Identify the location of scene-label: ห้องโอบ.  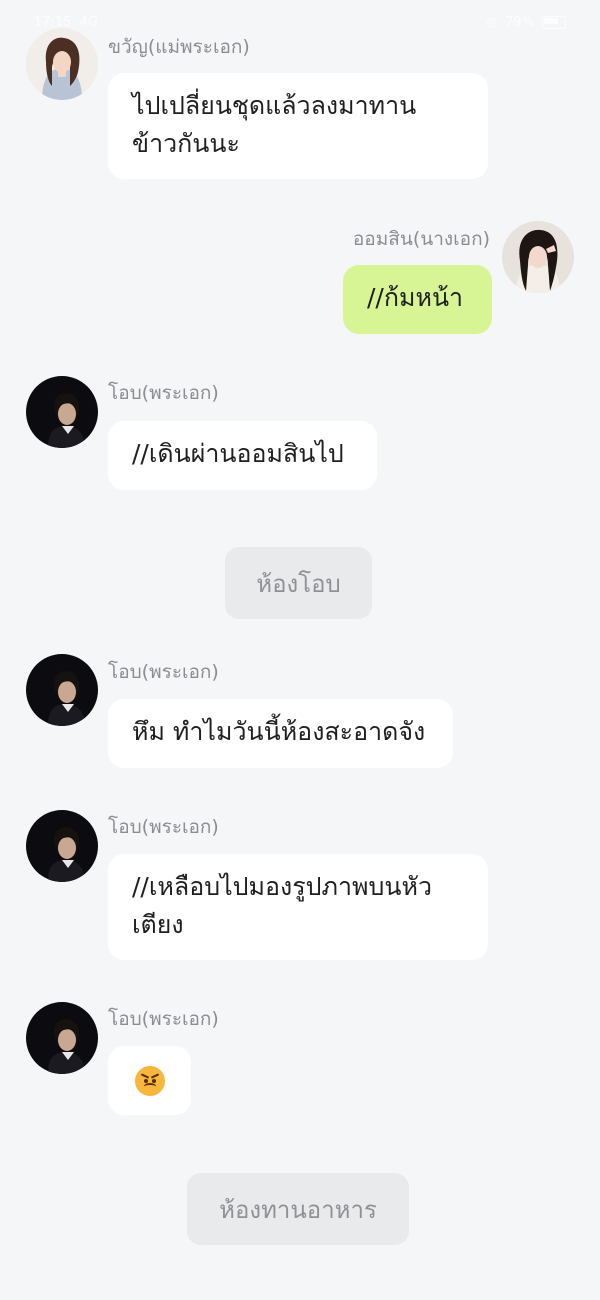
(298, 583).